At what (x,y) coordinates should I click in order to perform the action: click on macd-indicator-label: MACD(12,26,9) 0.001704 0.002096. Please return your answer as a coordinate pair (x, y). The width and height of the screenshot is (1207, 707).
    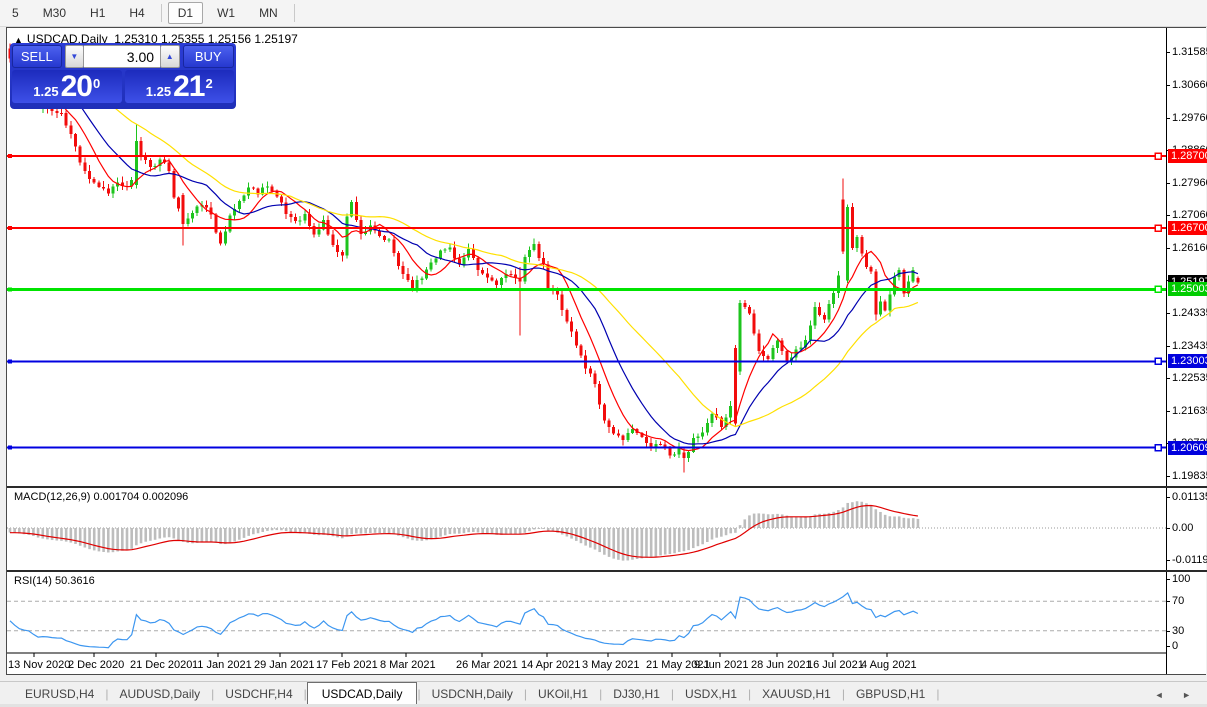
    Looking at the image, I should click on (101, 497).